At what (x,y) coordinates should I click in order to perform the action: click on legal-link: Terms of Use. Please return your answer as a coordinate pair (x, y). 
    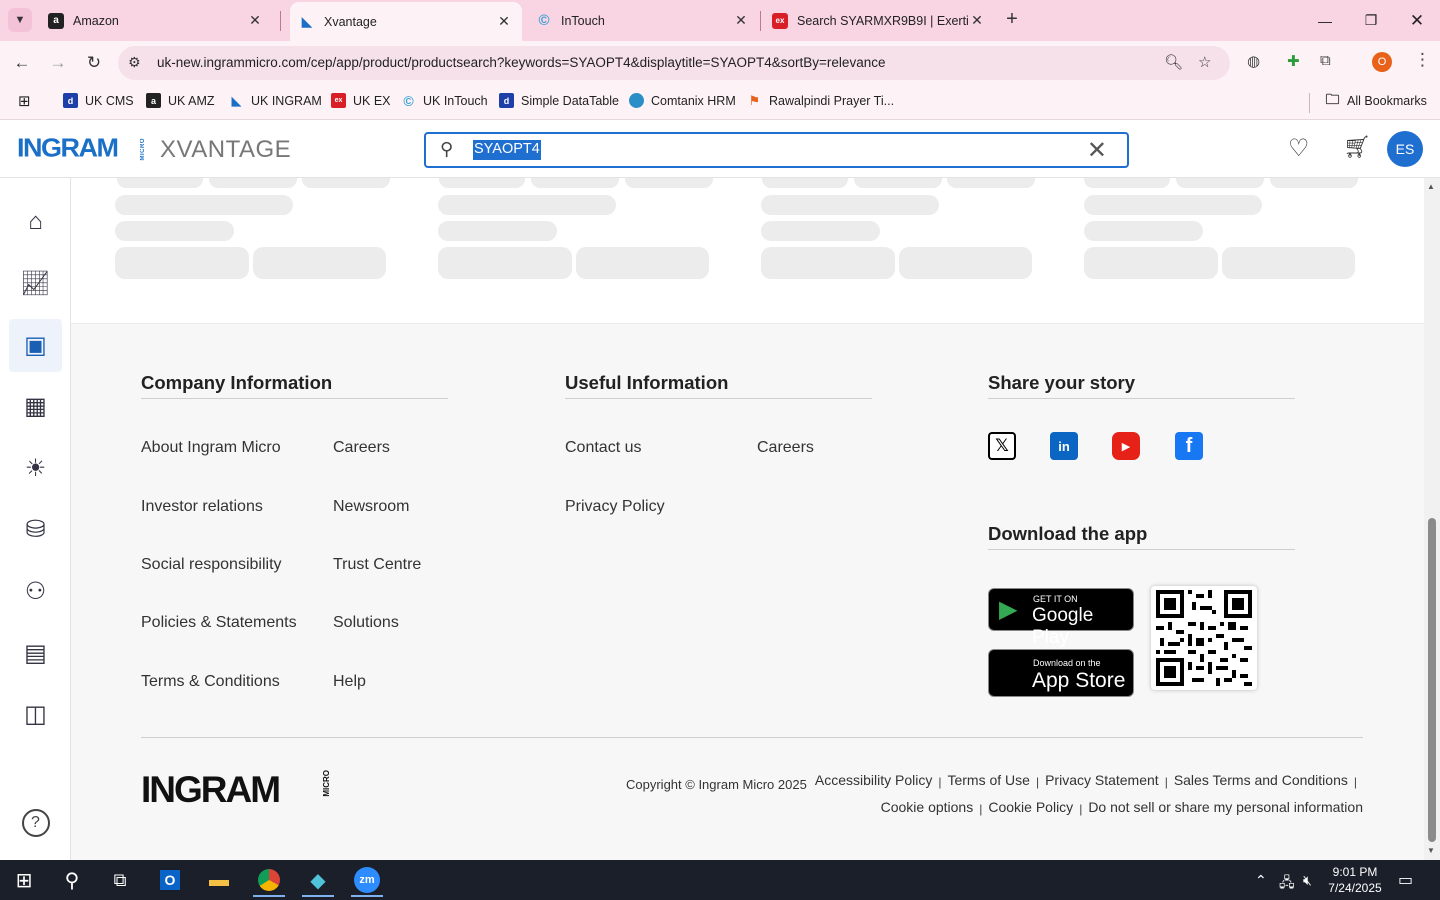
    Looking at the image, I should click on (988, 780).